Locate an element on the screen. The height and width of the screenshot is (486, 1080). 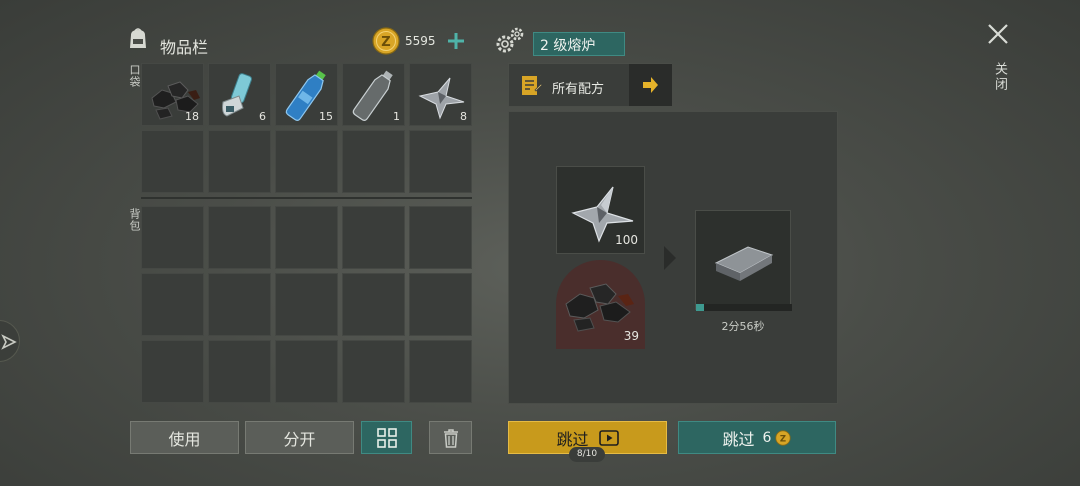
skip-ad-label: 跳过 is located at coordinates (572, 439).